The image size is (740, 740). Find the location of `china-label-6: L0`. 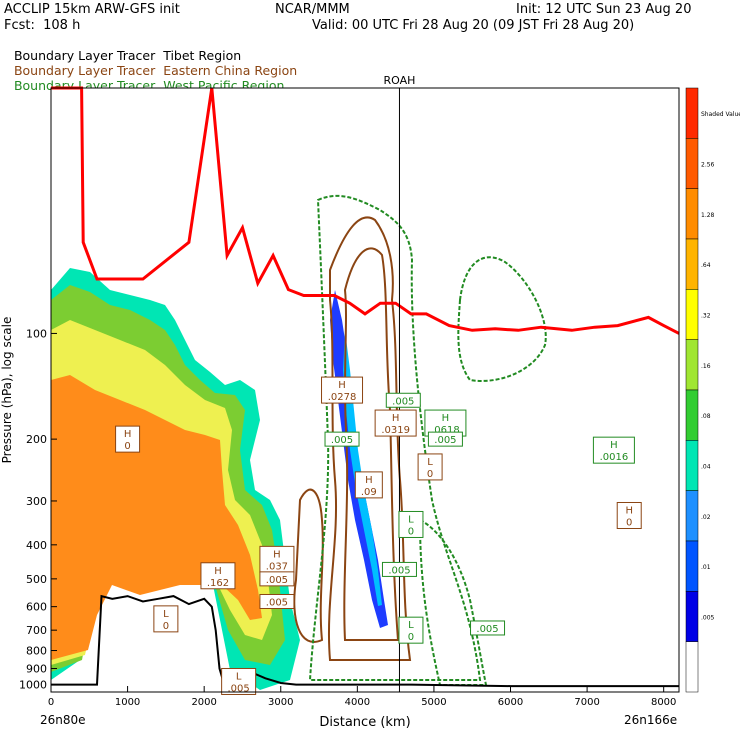

china-label-6: L0 is located at coordinates (430, 467).